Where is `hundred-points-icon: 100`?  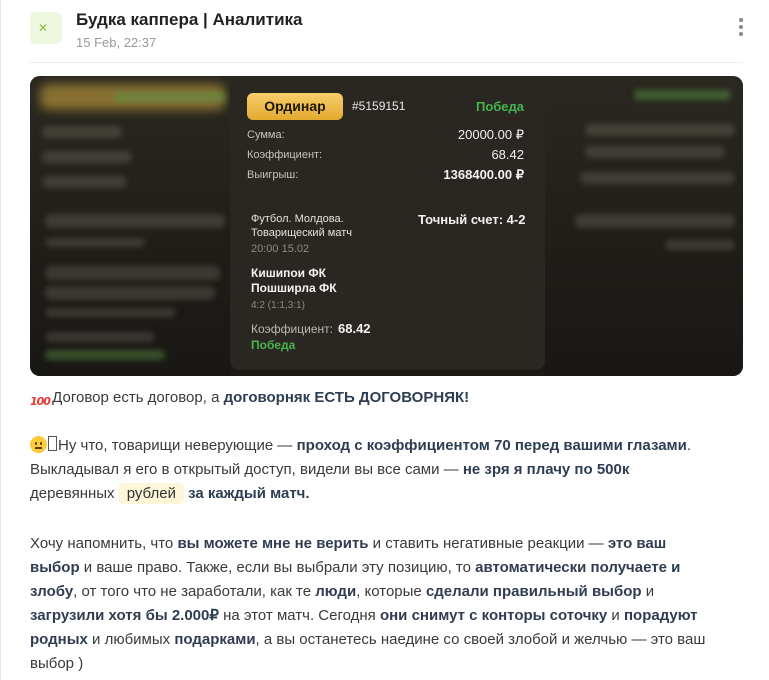
hundred-points-icon: 100 is located at coordinates (40, 401).